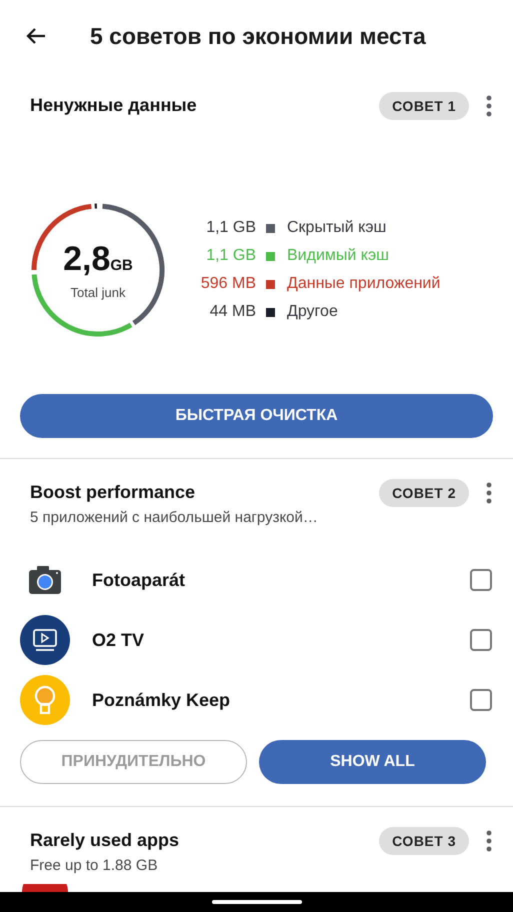  I want to click on legend-label: Видимый кэш, so click(338, 256).